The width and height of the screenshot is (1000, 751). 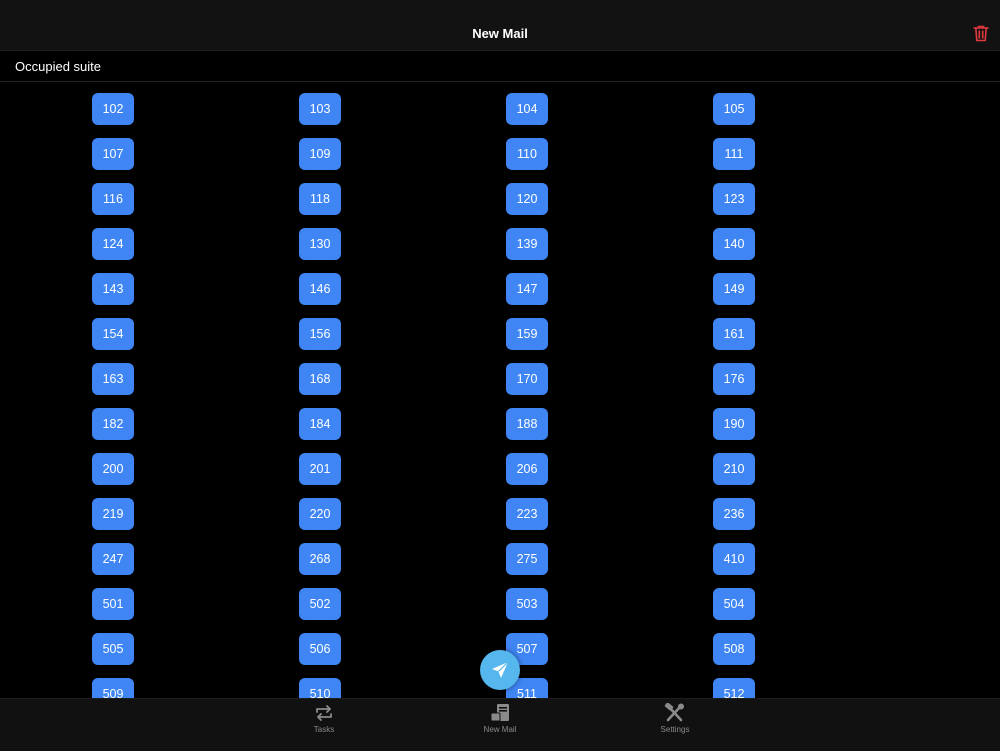 I want to click on suite-button: 247, so click(x=113, y=559).